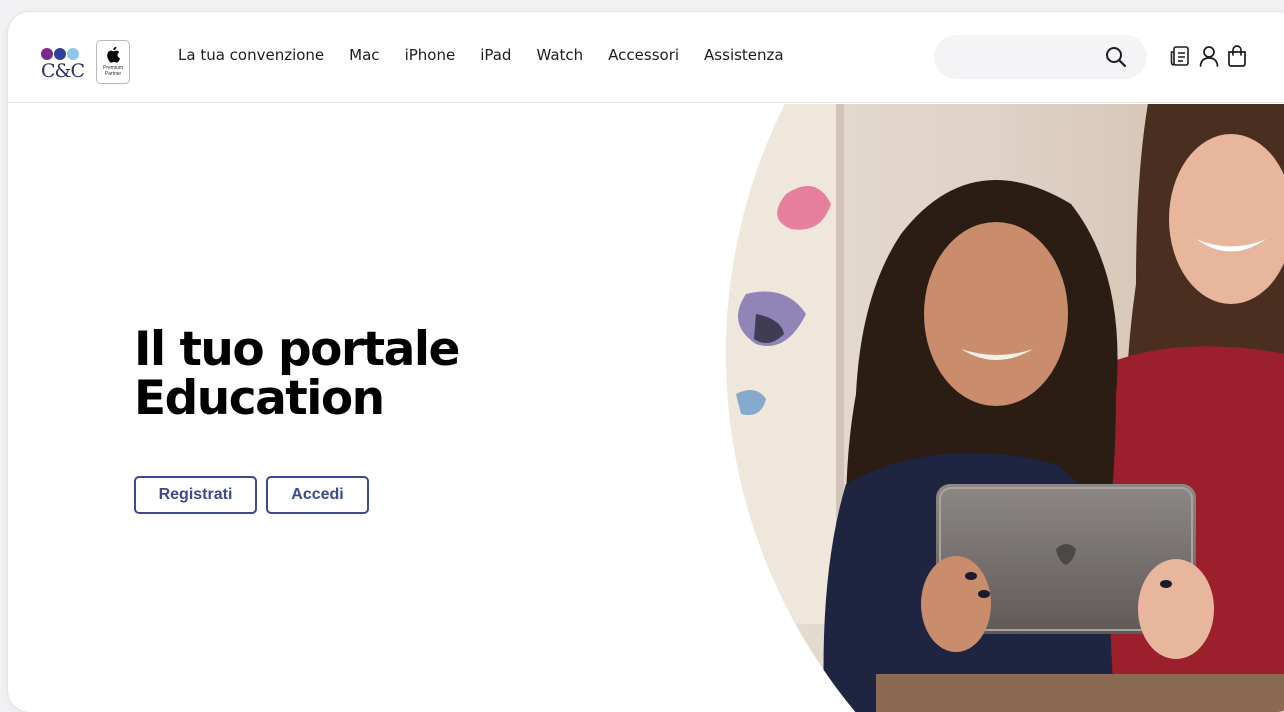 The width and height of the screenshot is (1284, 712). What do you see at coordinates (259, 398) in the screenshot?
I see `hero-title-line-2: Education` at bounding box center [259, 398].